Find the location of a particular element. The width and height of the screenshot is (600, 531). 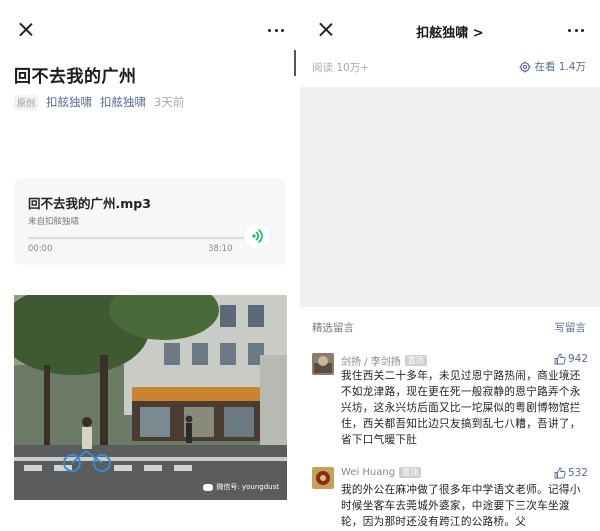

audio-play-button is located at coordinates (257, 236).